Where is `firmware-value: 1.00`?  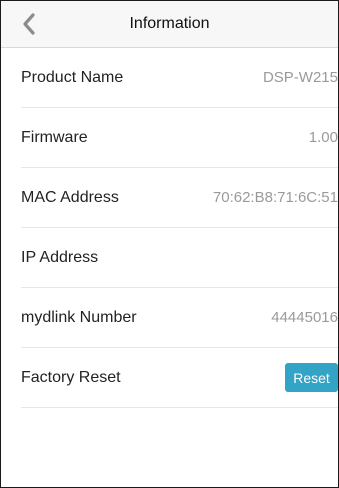
firmware-value: 1.00 is located at coordinates (323, 137).